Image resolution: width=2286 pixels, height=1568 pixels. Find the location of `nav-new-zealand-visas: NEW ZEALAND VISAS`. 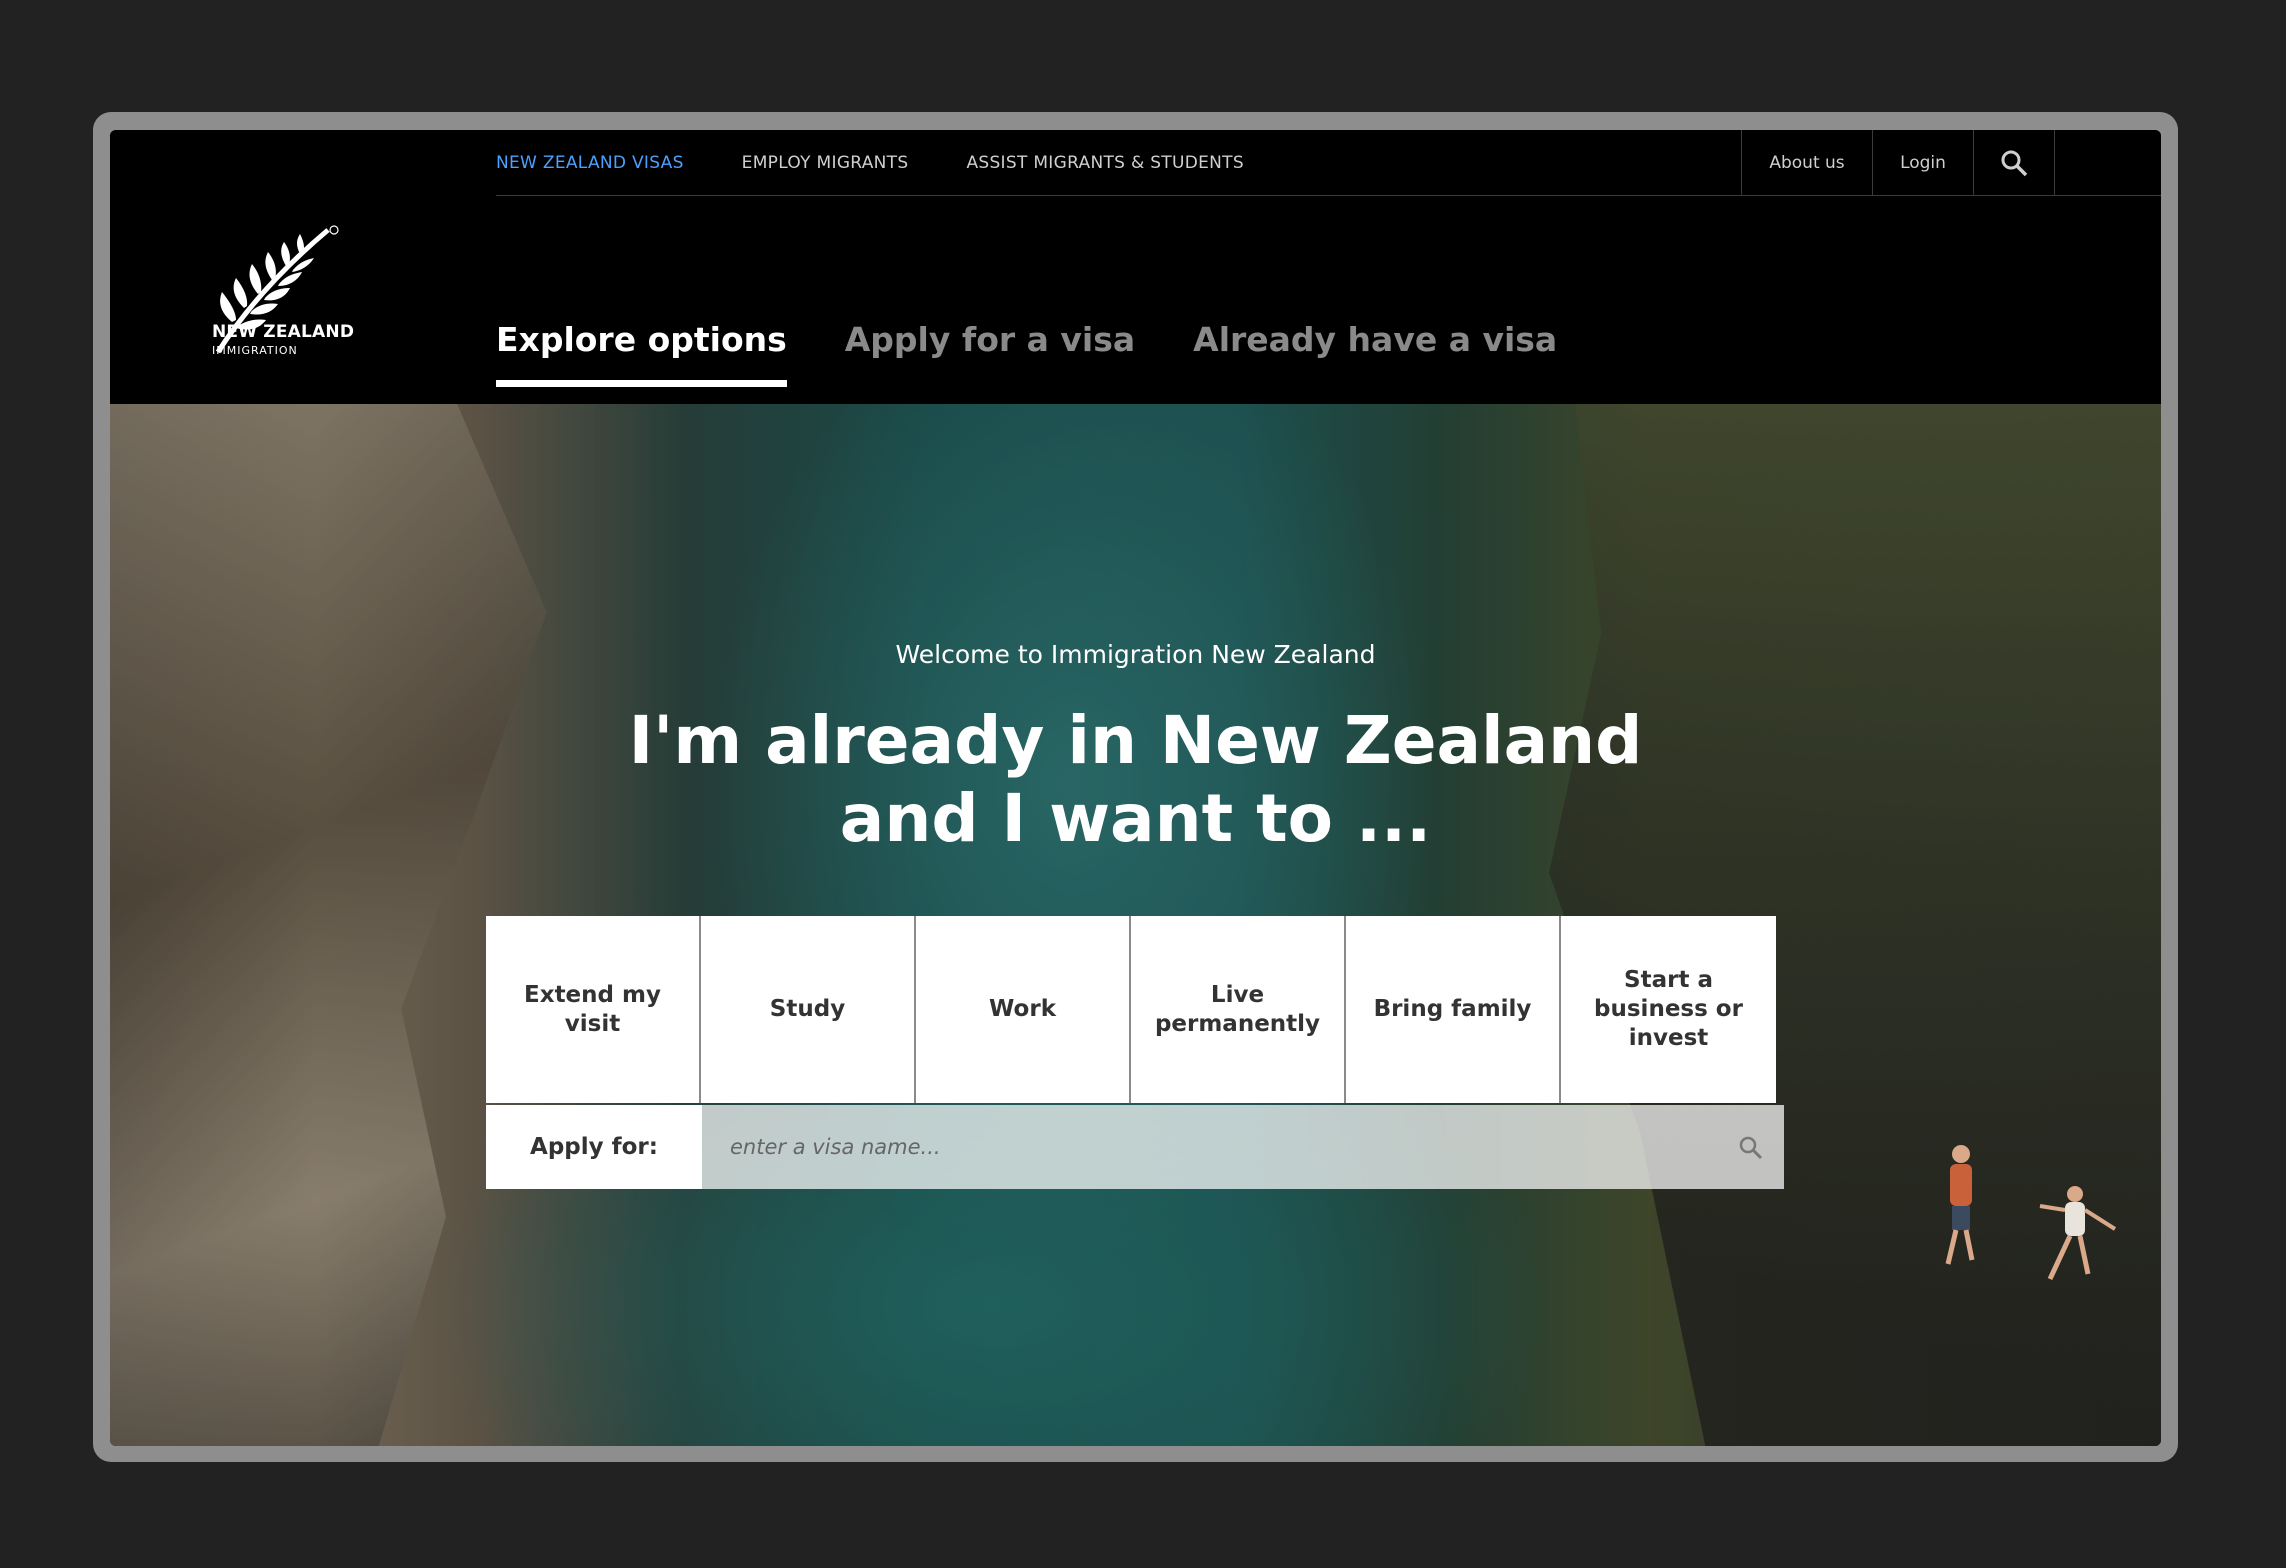

nav-new-zealand-visas: NEW ZEALAND VISAS is located at coordinates (590, 163).